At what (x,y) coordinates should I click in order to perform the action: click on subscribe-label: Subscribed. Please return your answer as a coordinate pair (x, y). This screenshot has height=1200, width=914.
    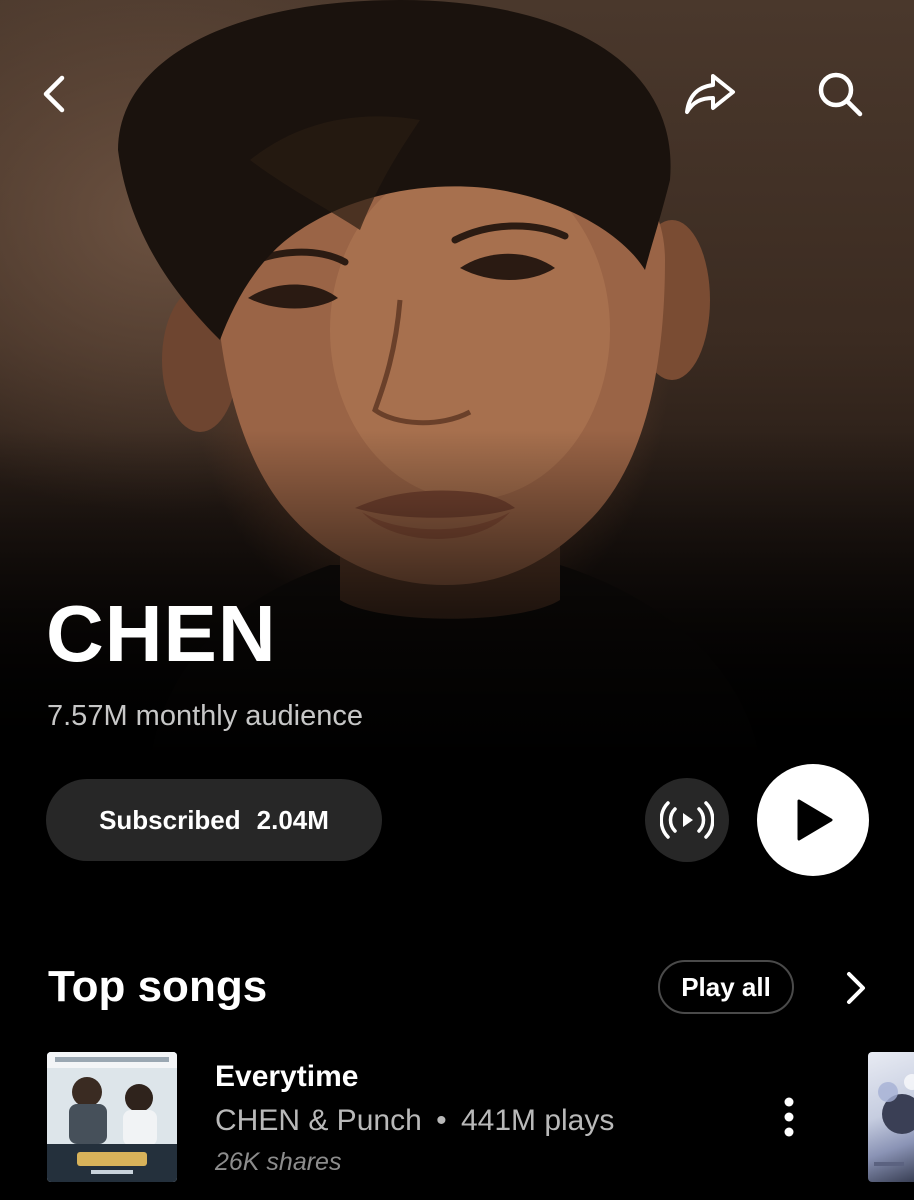
    Looking at the image, I should click on (170, 819).